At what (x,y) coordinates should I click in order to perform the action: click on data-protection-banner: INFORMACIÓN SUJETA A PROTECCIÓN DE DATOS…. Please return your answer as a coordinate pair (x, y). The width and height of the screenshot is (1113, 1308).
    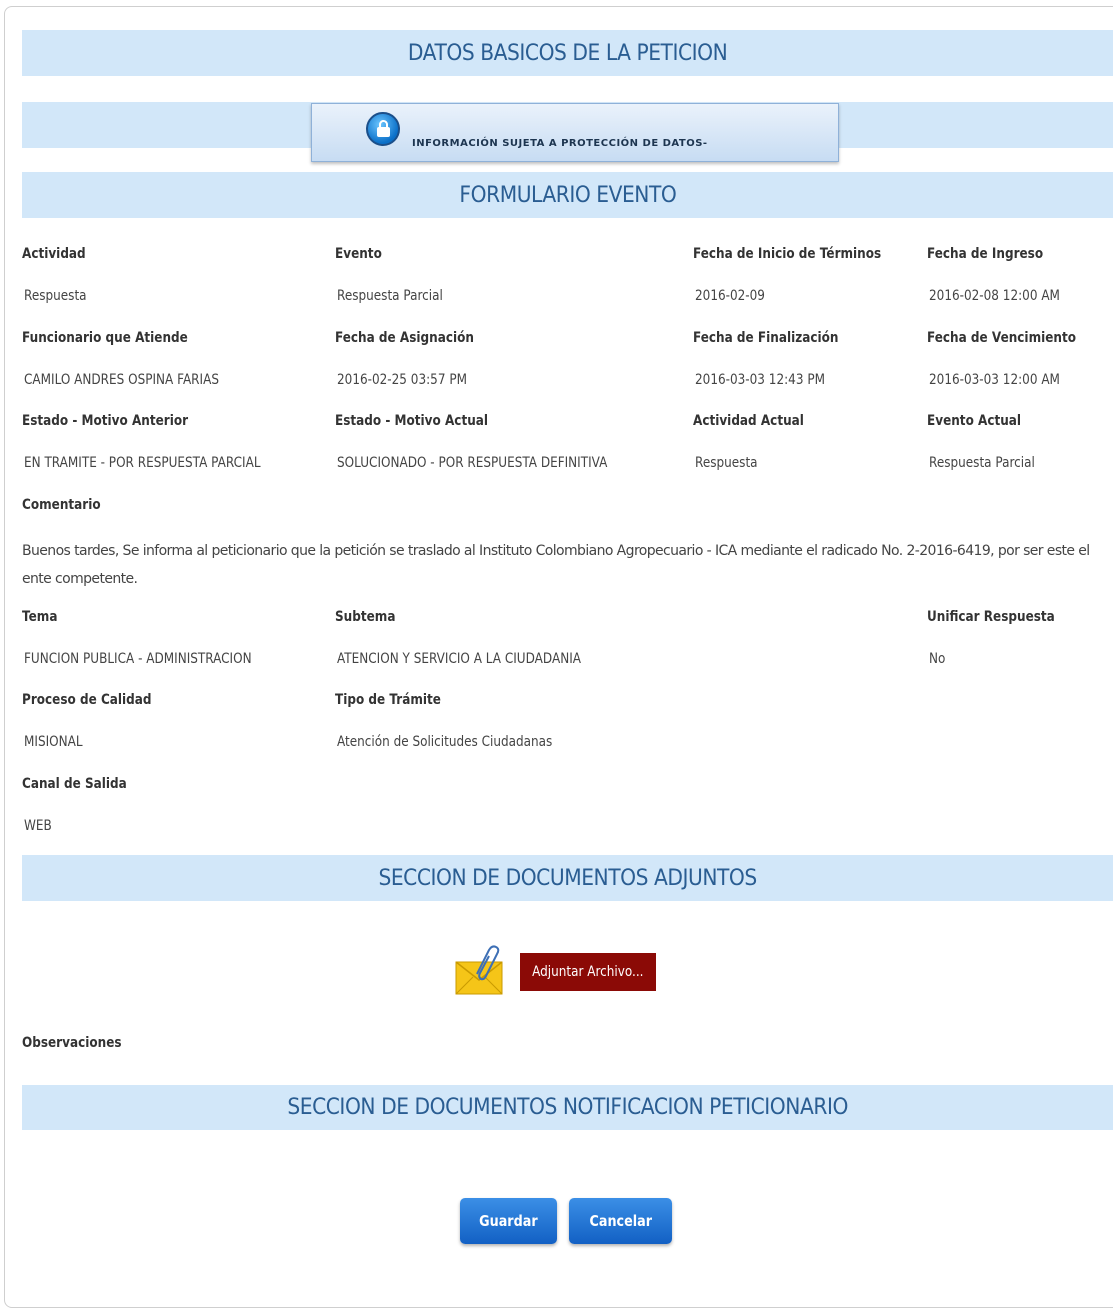
    Looking at the image, I should click on (575, 132).